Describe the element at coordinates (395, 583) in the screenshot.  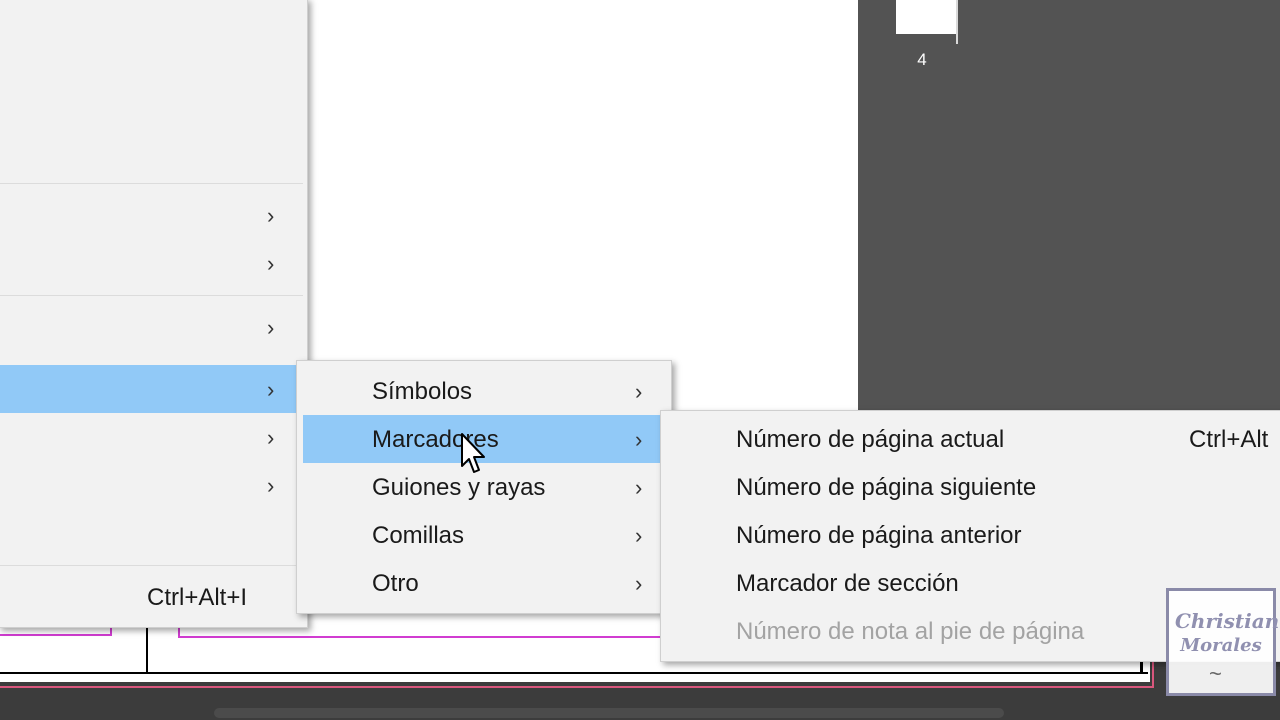
I see `menu-item-label: Otro` at that location.